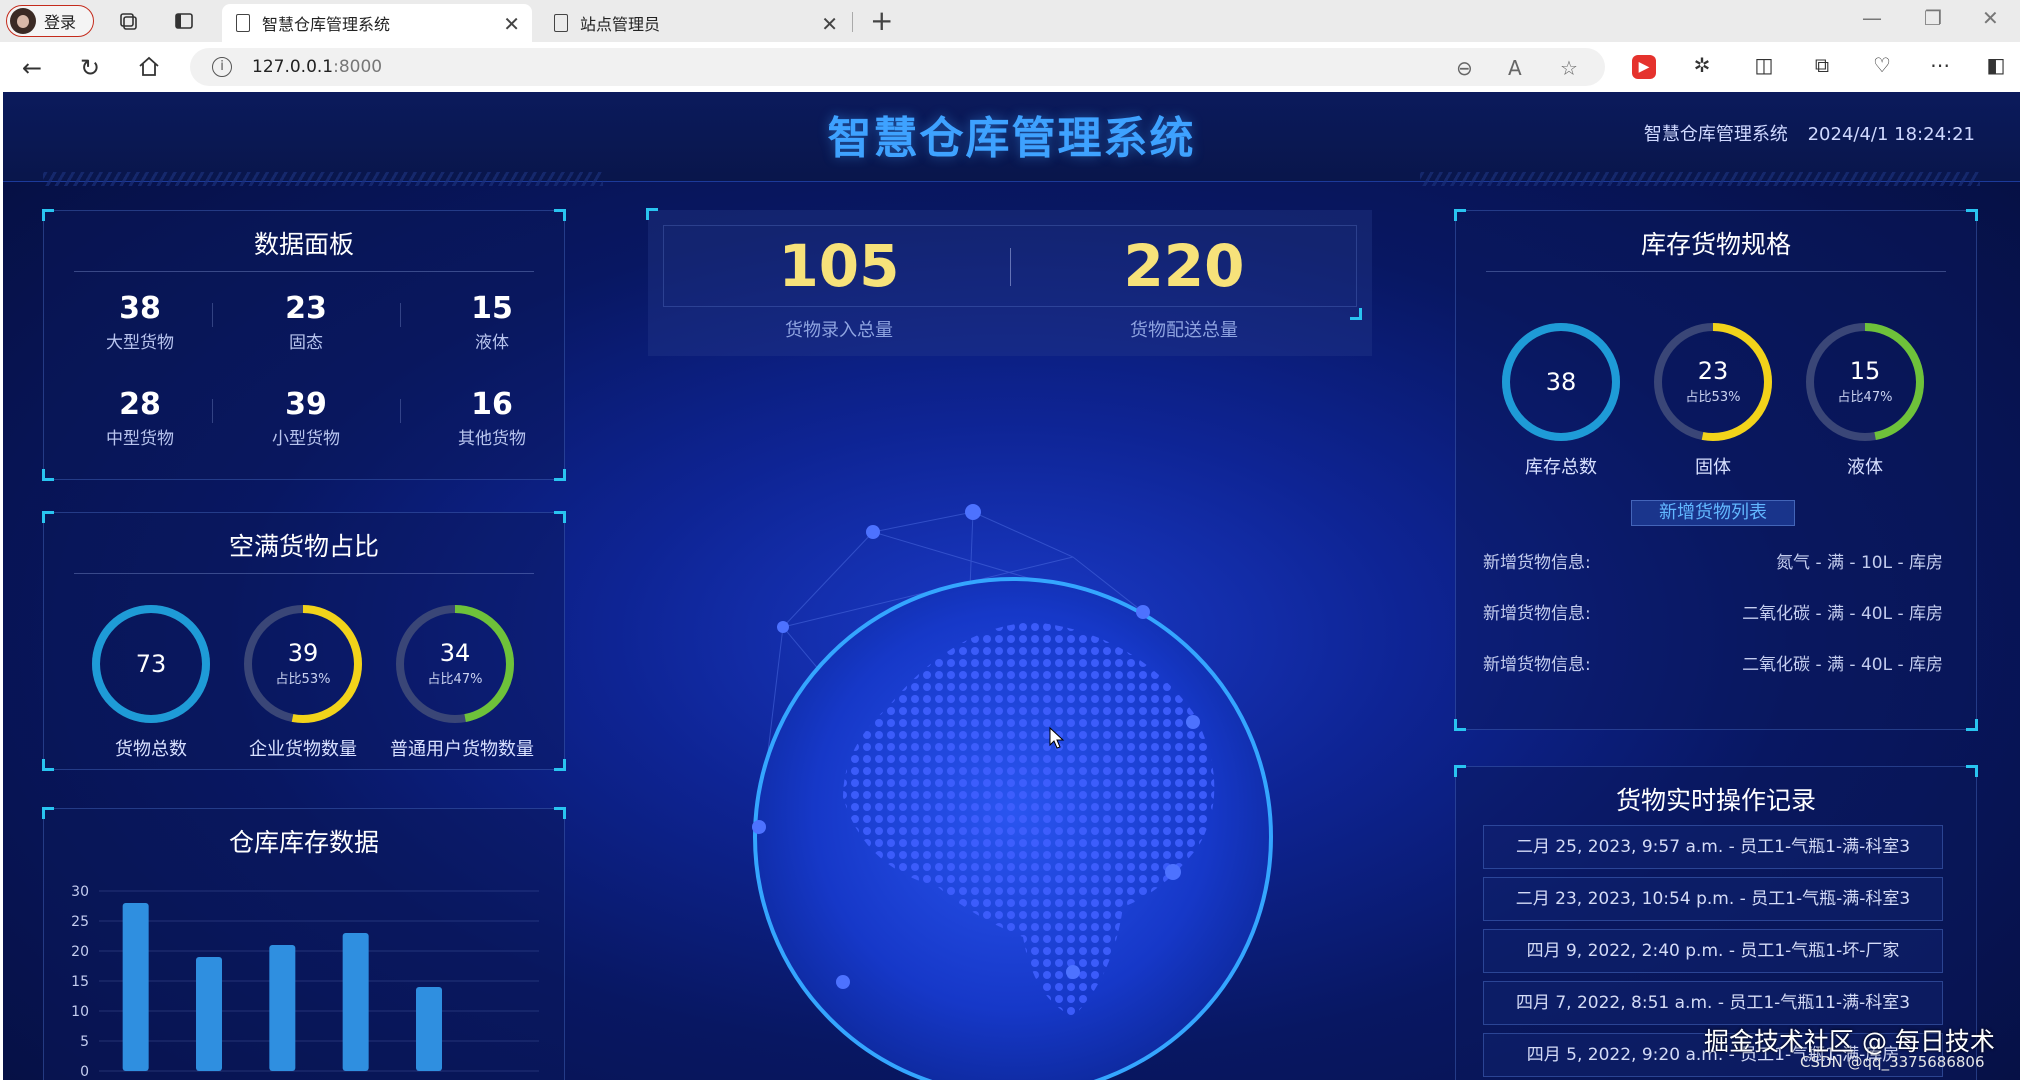 The width and height of the screenshot is (2020, 1080). I want to click on header-decoration-left, so click(323, 179).